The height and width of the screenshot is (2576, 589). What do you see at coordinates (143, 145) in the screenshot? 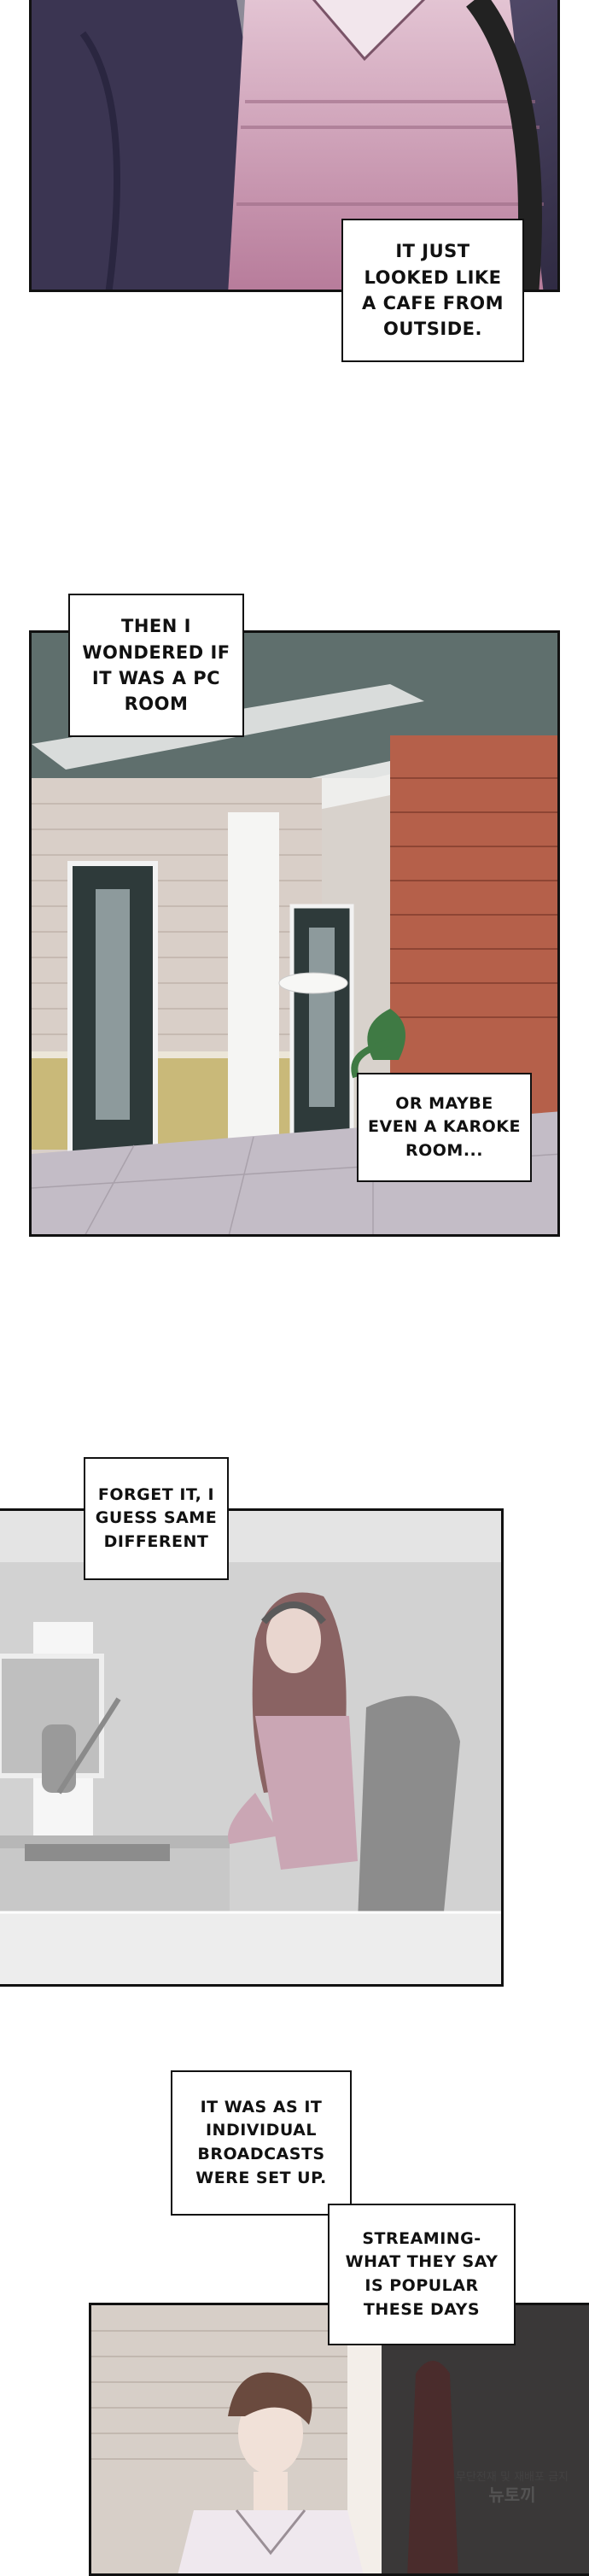
I see `jacket-shape` at bounding box center [143, 145].